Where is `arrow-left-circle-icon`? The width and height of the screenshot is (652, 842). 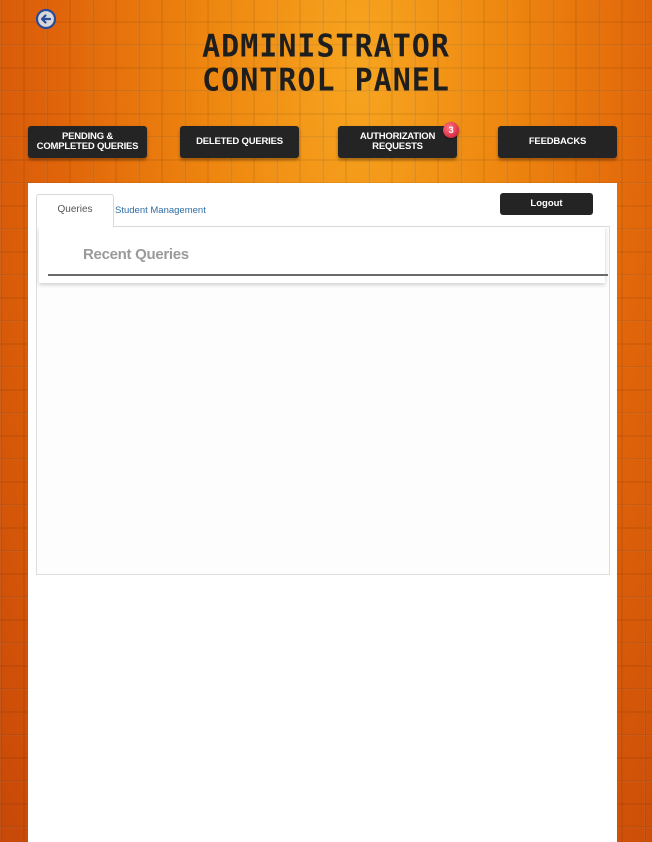 arrow-left-circle-icon is located at coordinates (46, 19).